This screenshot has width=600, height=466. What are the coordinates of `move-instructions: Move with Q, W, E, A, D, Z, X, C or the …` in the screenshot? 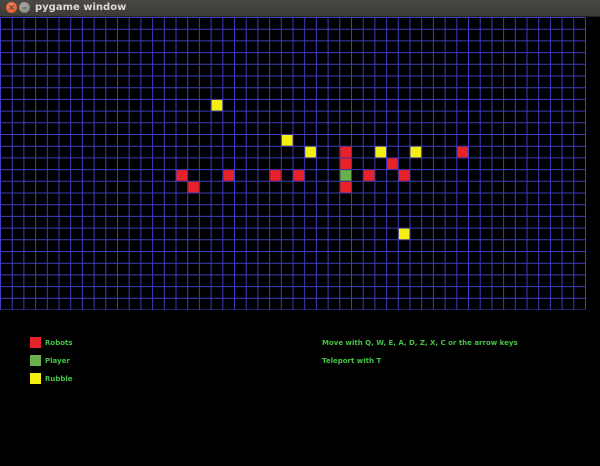 It's located at (420, 343).